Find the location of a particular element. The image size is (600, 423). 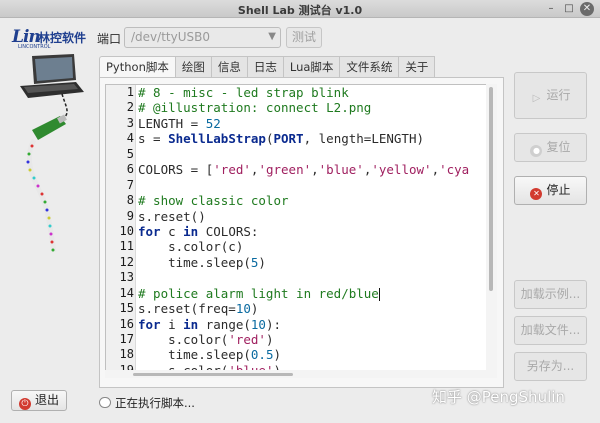

line-number: 14 is located at coordinates (126, 292).